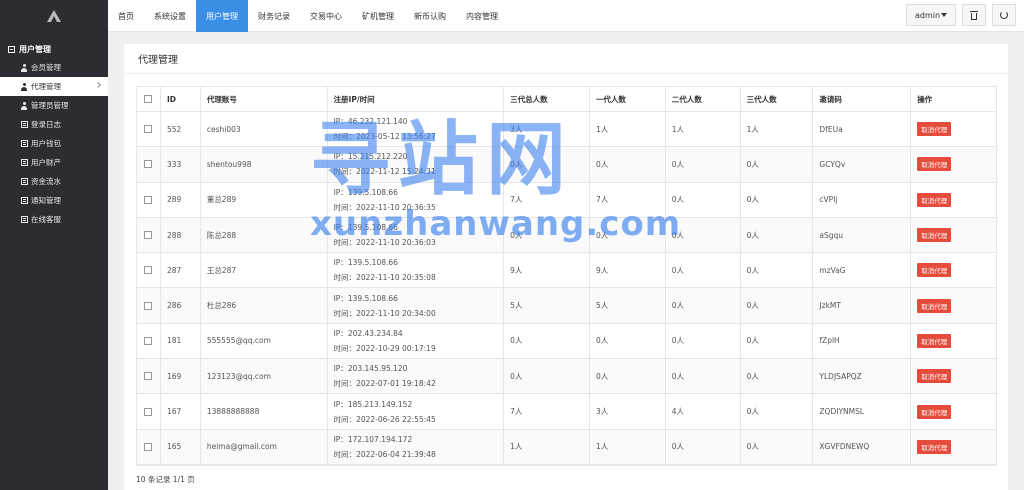  What do you see at coordinates (54, 105) in the screenshot?
I see `sidebar-item-2: 管理员管理` at bounding box center [54, 105].